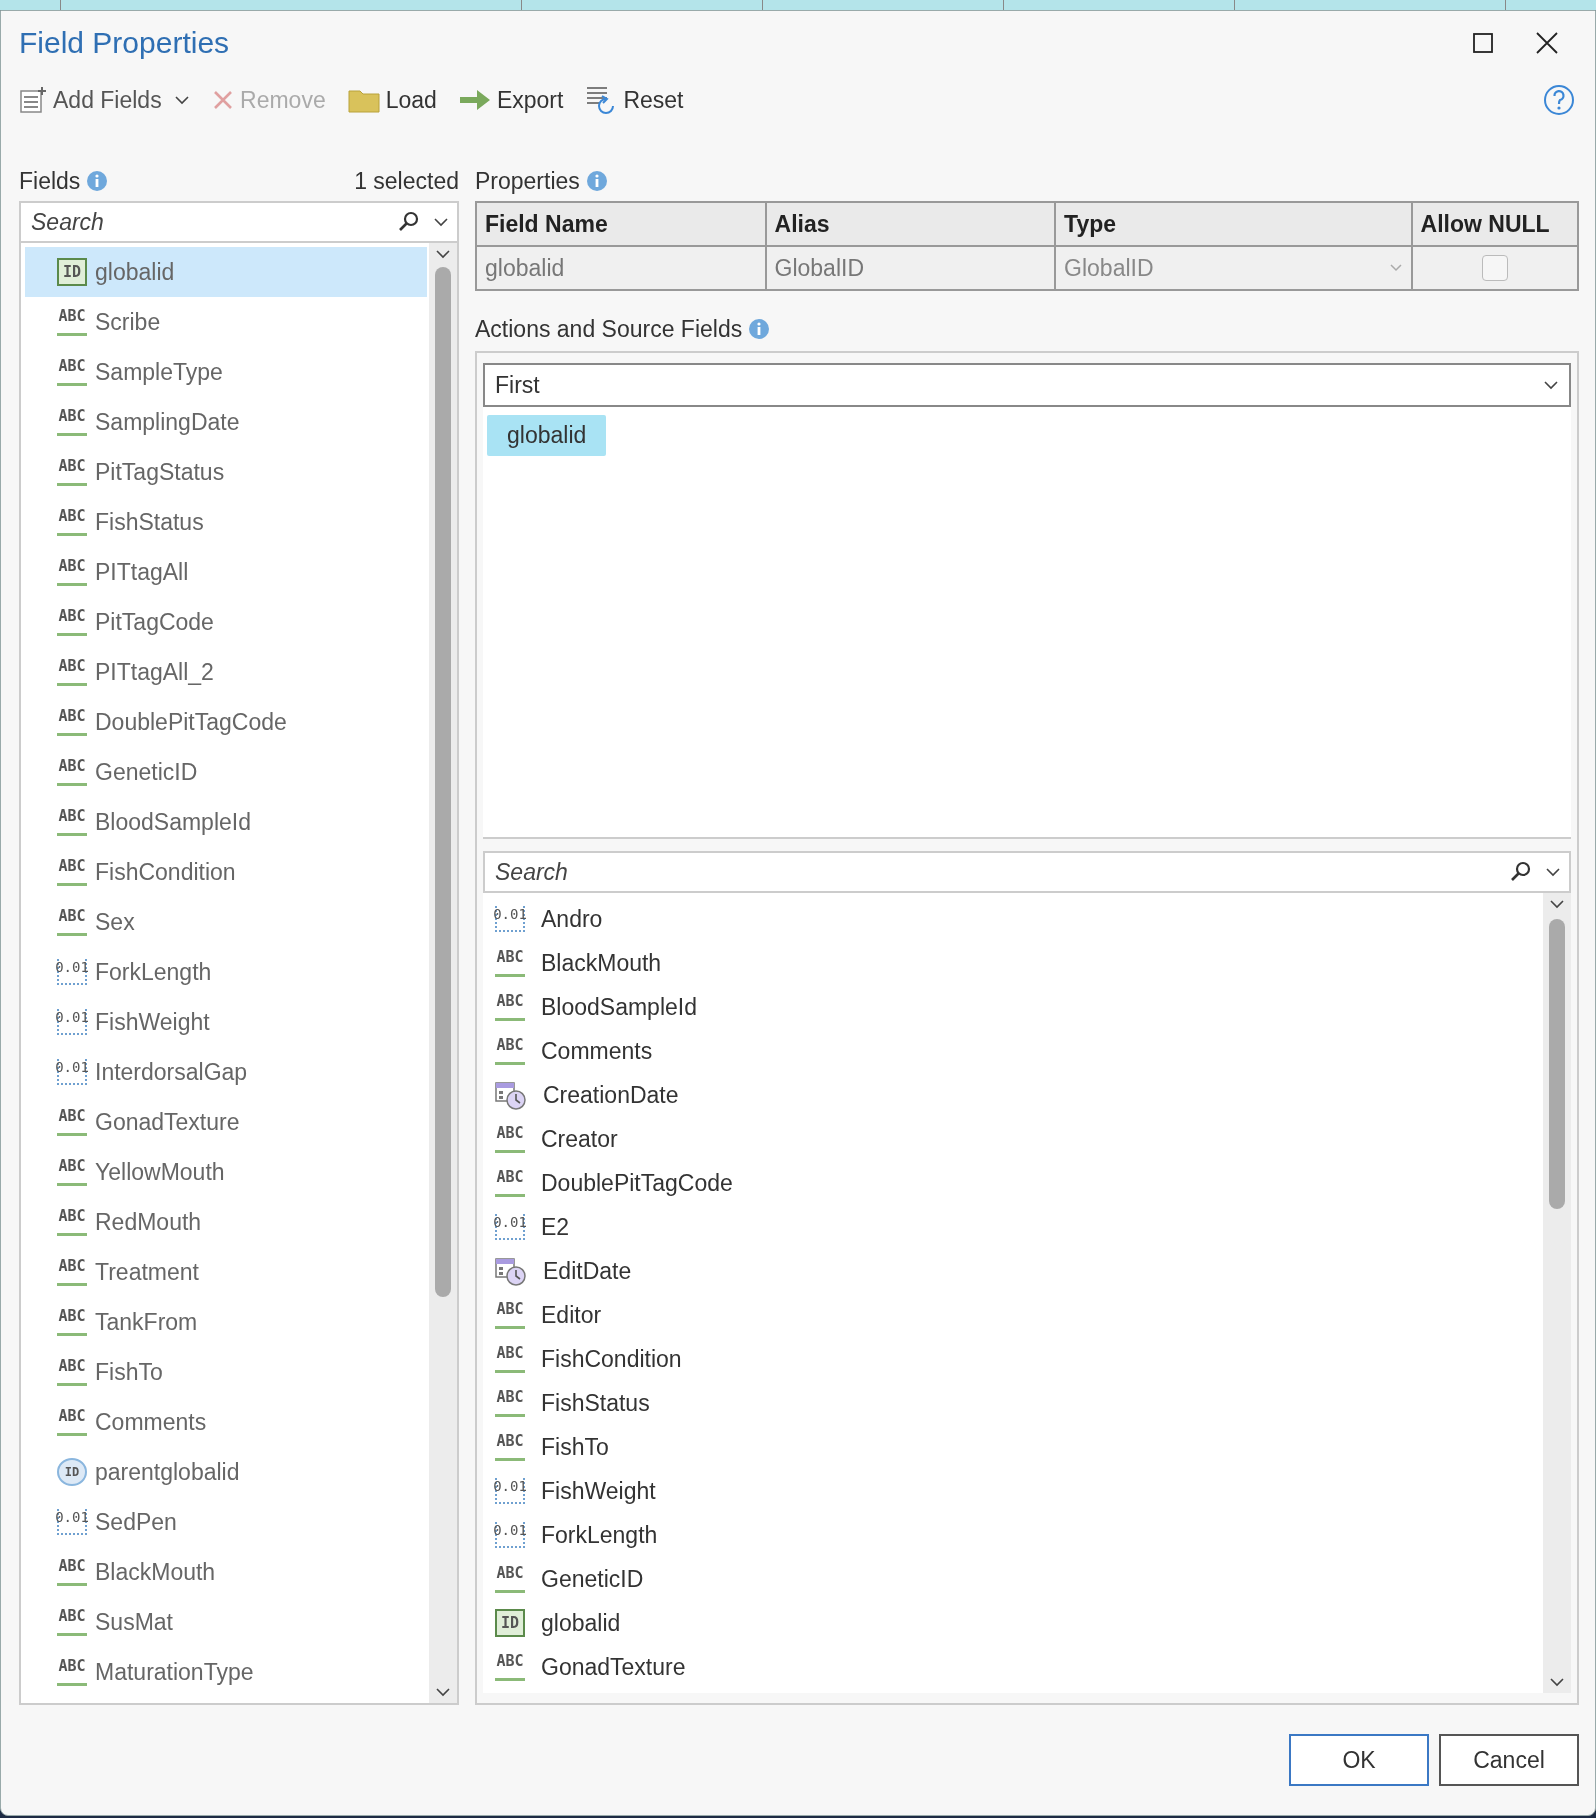 Image resolution: width=1596 pixels, height=1818 pixels. What do you see at coordinates (226, 472) in the screenshot?
I see `field-list-item: ABC PitTagStatus` at bounding box center [226, 472].